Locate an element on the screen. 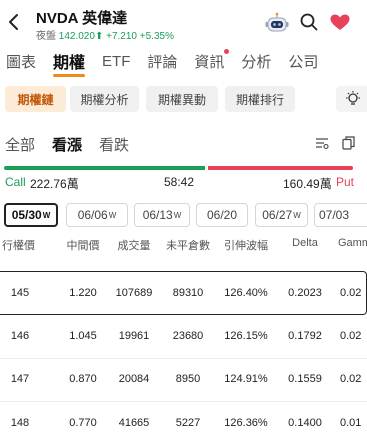 The width and height of the screenshot is (367, 447). iv-cell: 126.40% is located at coordinates (246, 293).